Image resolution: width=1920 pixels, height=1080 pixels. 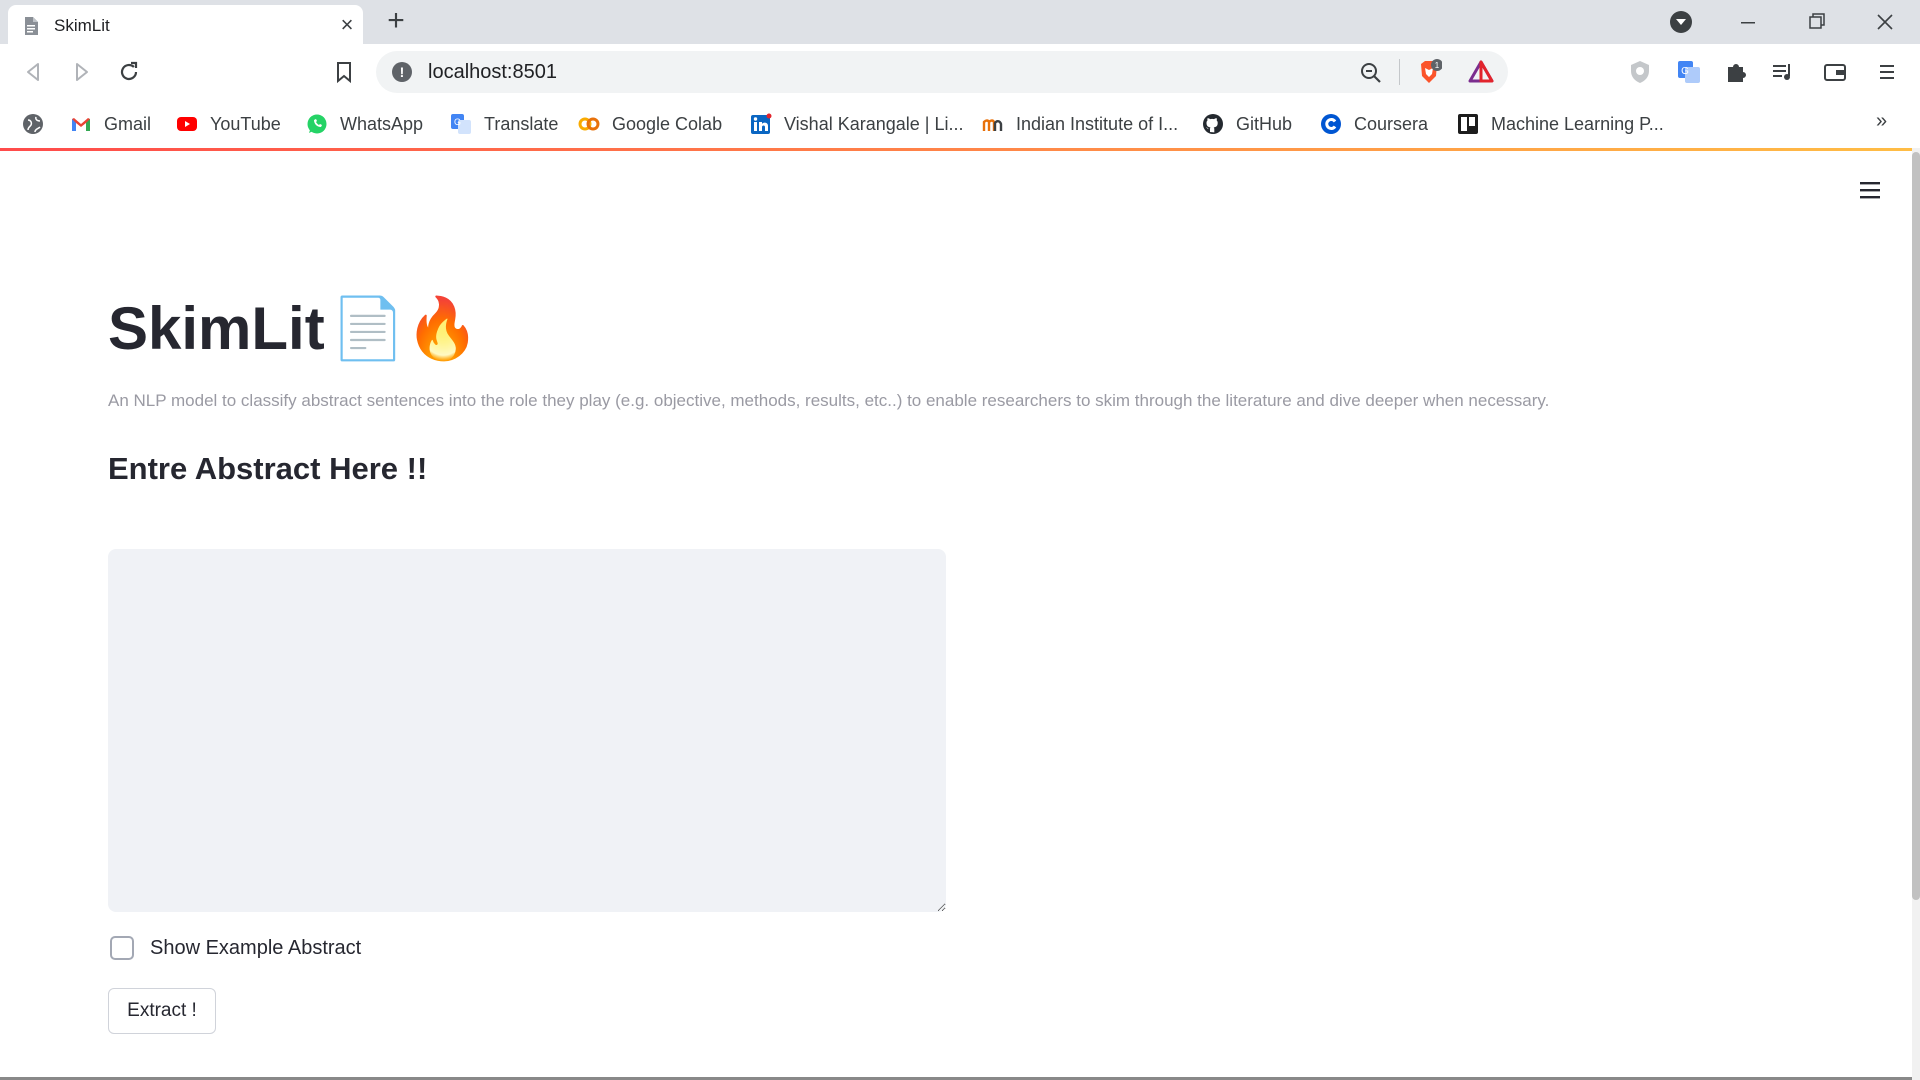 I want to click on restore-icon, so click(x=1817, y=22).